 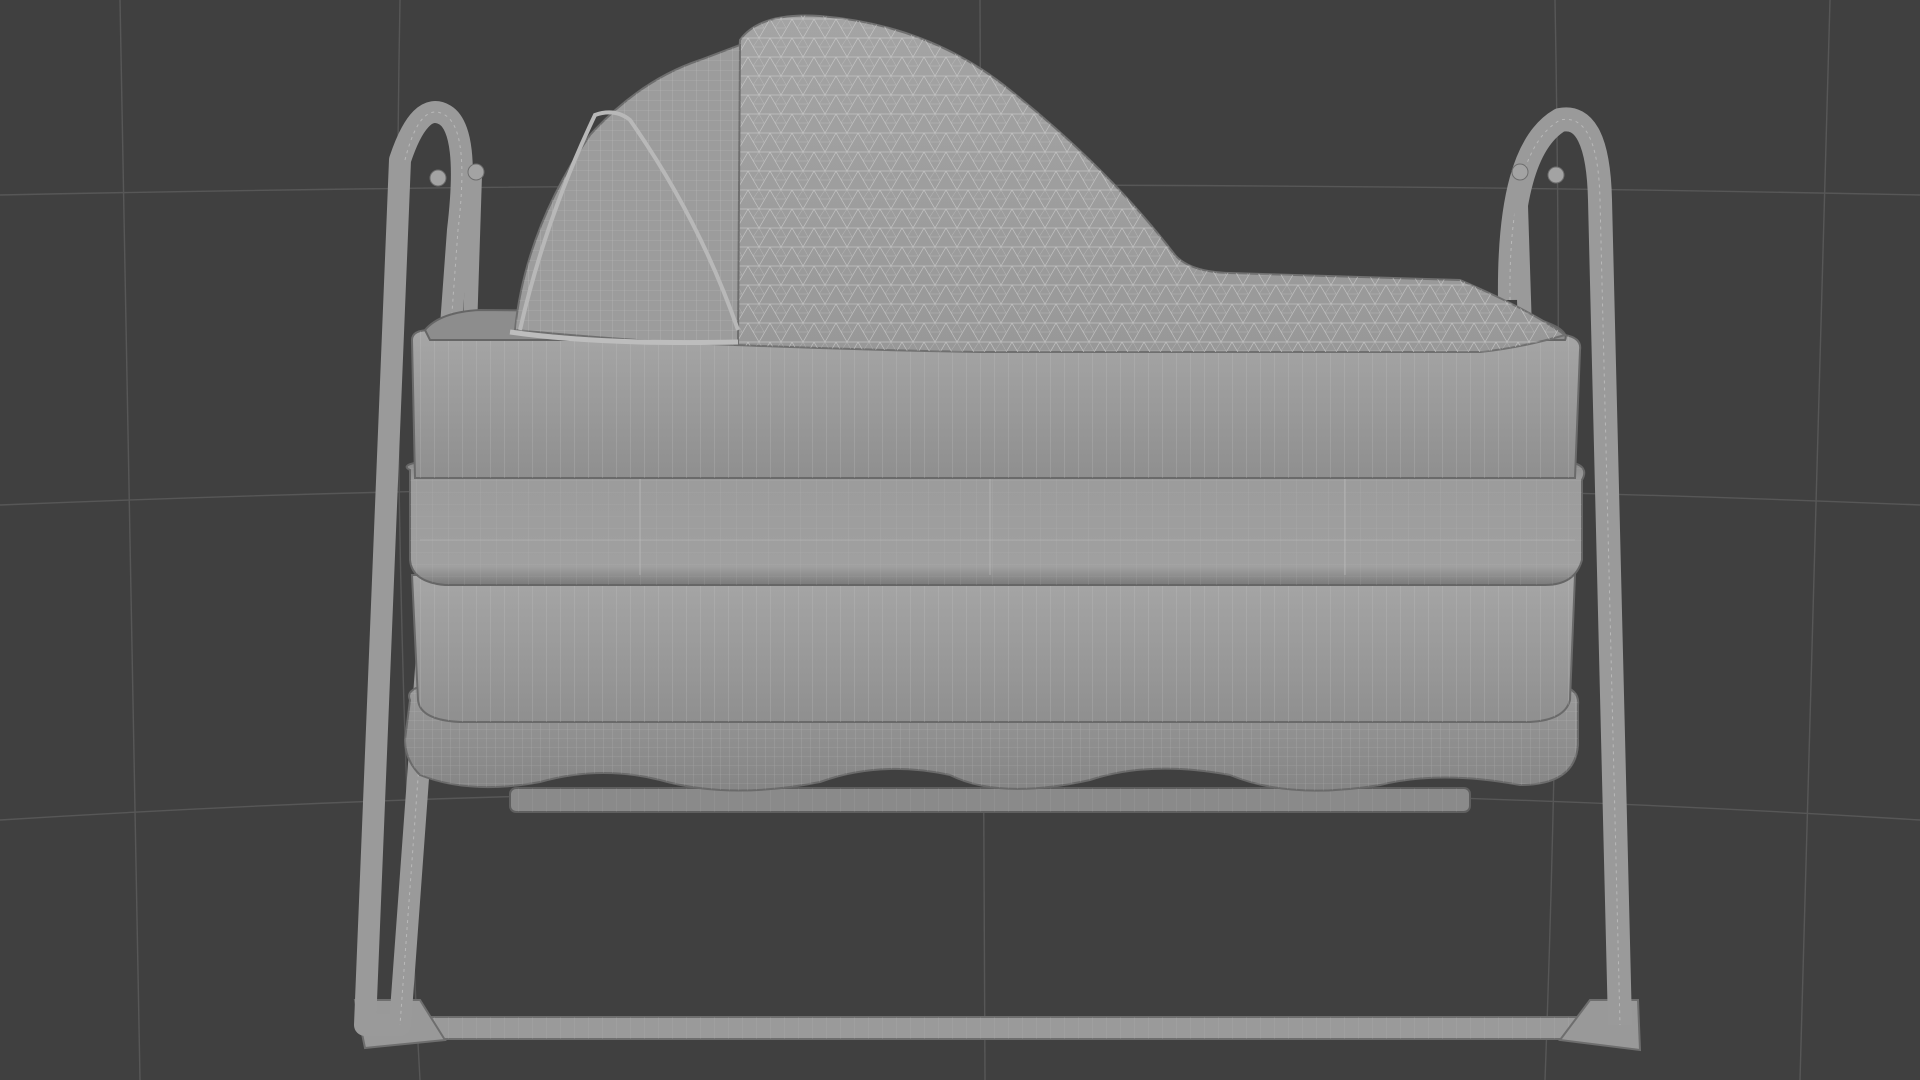 What do you see at coordinates (997, 1025) in the screenshot?
I see `frame-base` at bounding box center [997, 1025].